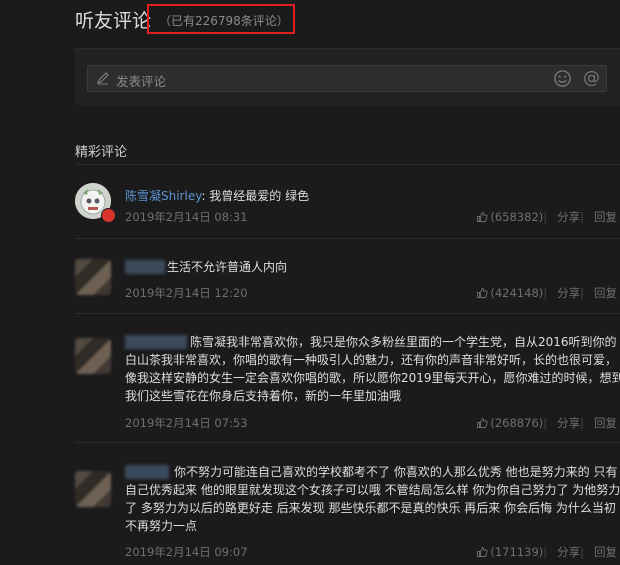  What do you see at coordinates (108, 215) in the screenshot?
I see `verified-badge-icon` at bounding box center [108, 215].